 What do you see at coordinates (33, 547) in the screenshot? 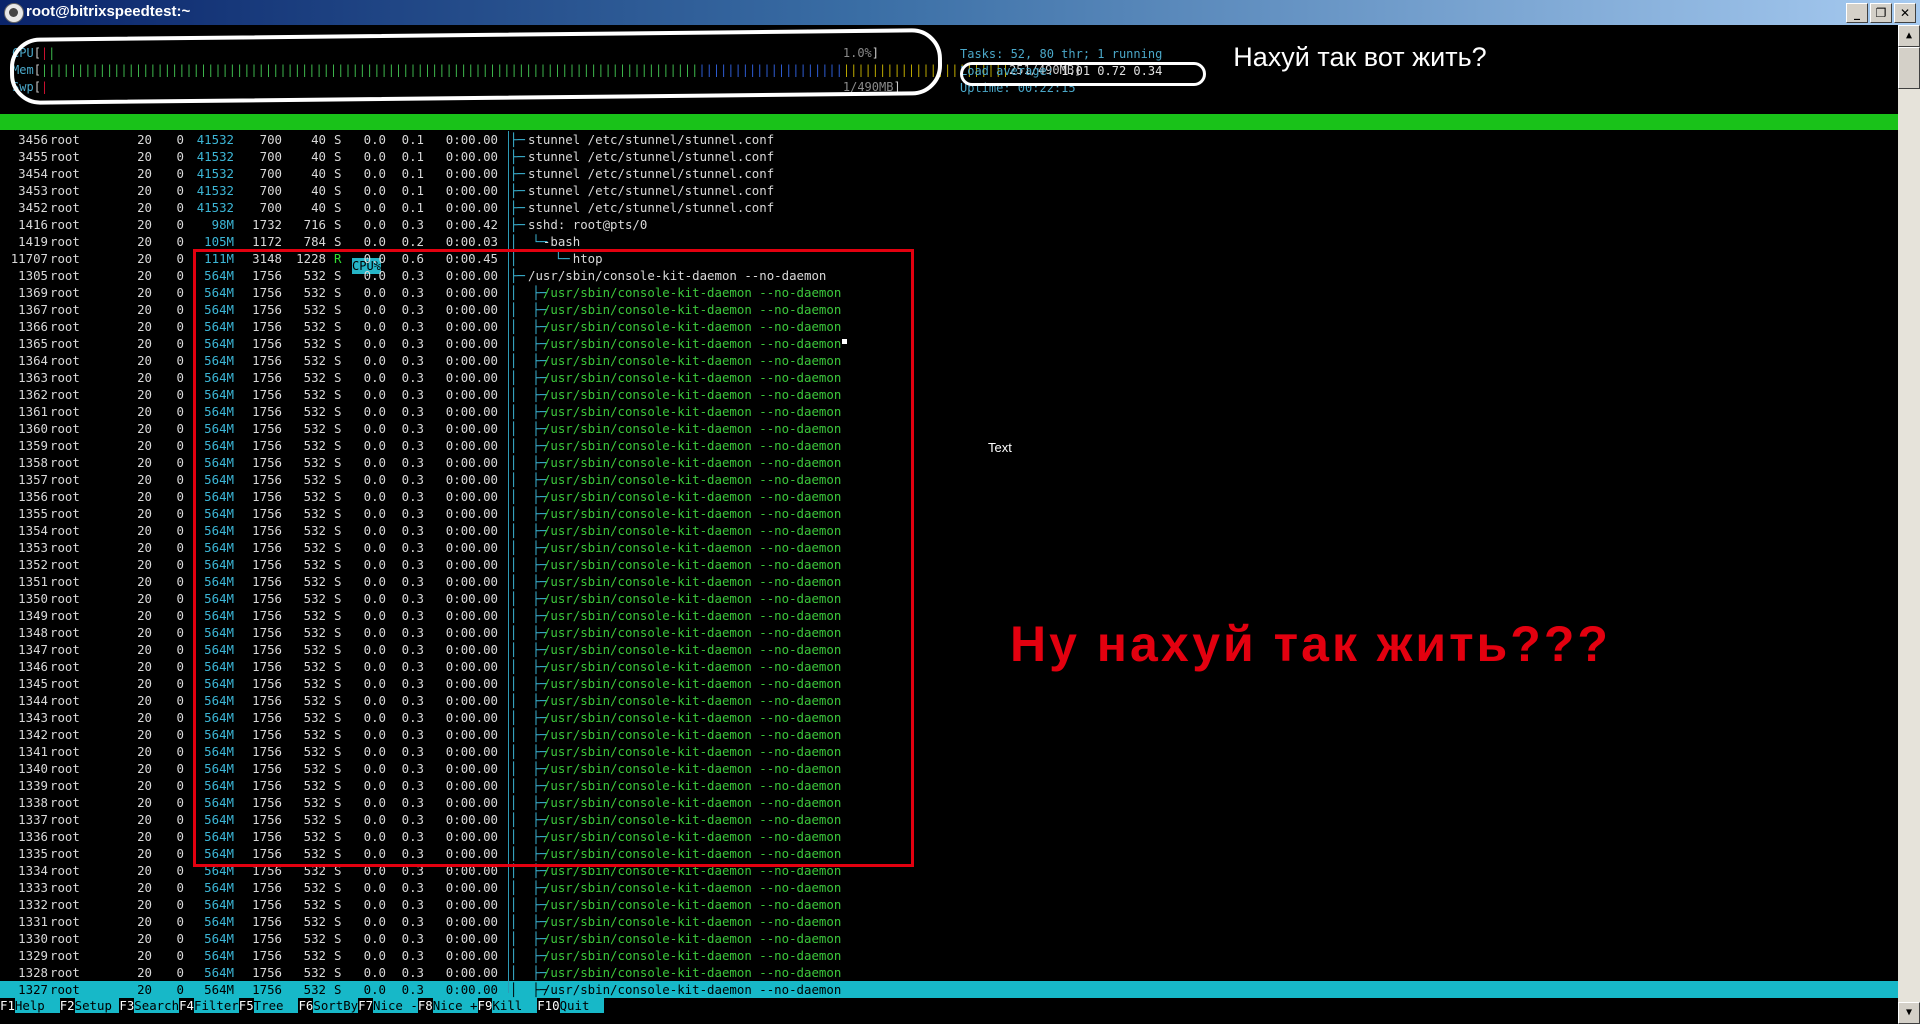
I see `process-pid: 1353` at bounding box center [33, 547].